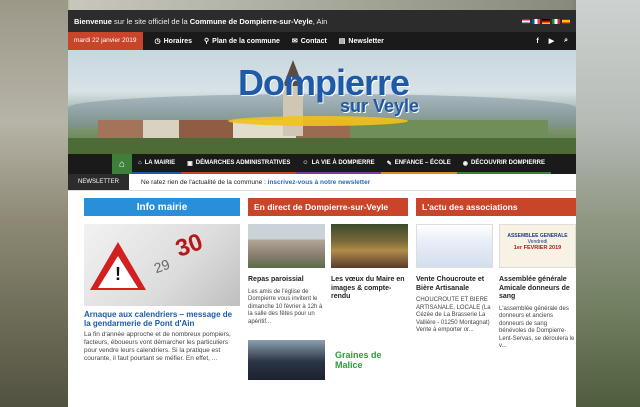 Image resolution: width=640 pixels, height=407 pixels. I want to click on map-pin-icon: ⚲, so click(207, 41).